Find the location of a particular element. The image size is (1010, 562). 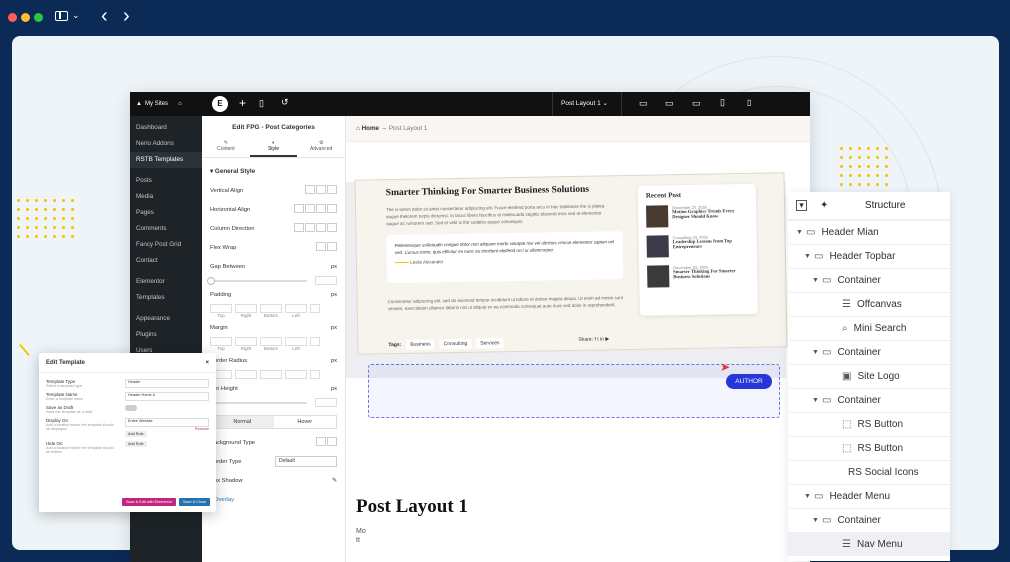

tab-content: ✎ Content is located at coordinates (226, 147).